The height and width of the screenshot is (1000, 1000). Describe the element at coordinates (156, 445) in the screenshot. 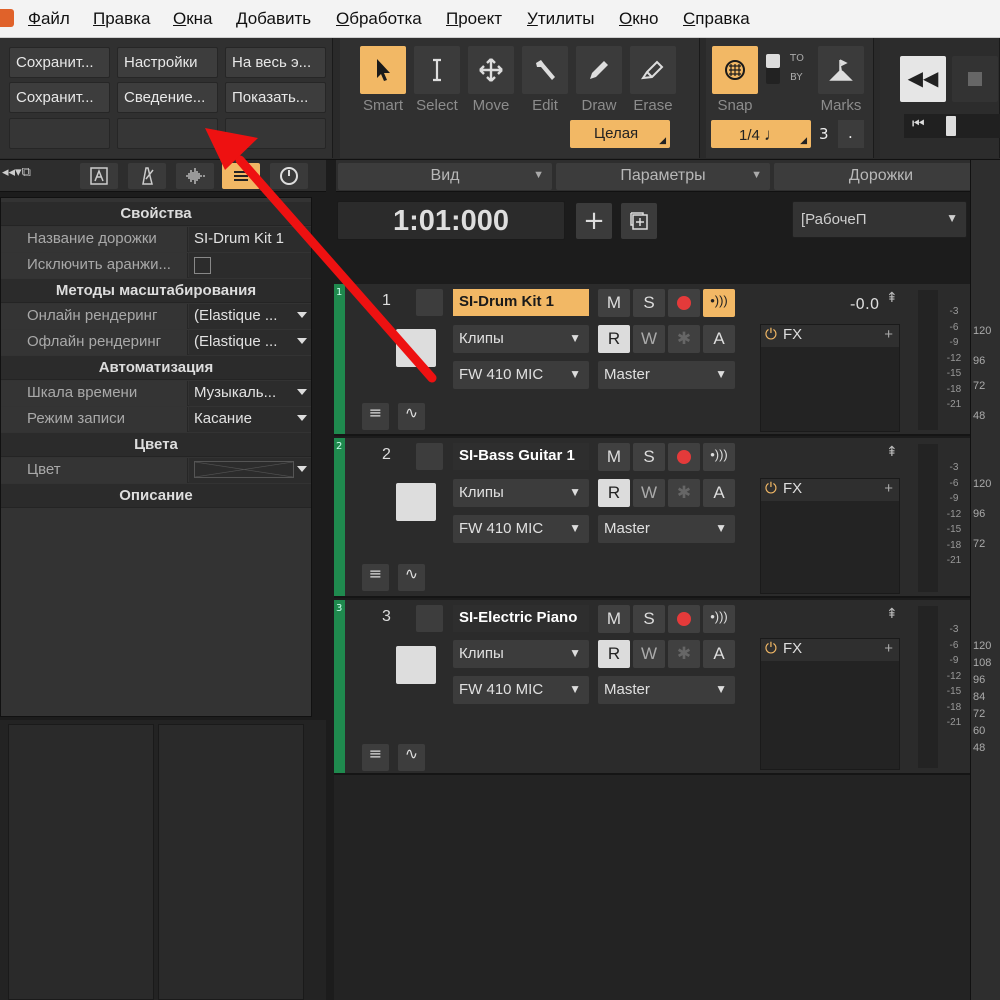

I see `section-colors: Цвета` at that location.